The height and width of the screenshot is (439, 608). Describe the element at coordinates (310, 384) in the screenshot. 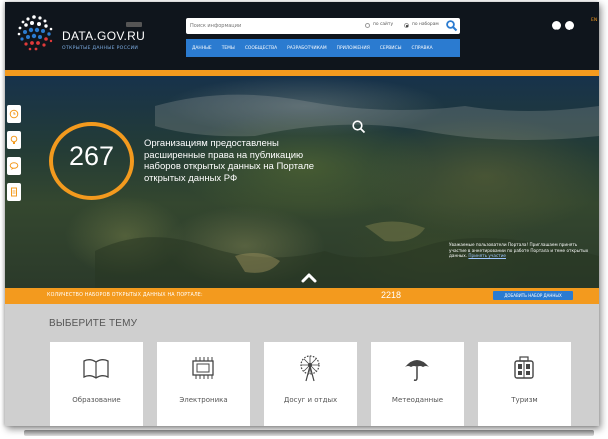

I see `topic-card-leisure: Досуг и отдых` at that location.